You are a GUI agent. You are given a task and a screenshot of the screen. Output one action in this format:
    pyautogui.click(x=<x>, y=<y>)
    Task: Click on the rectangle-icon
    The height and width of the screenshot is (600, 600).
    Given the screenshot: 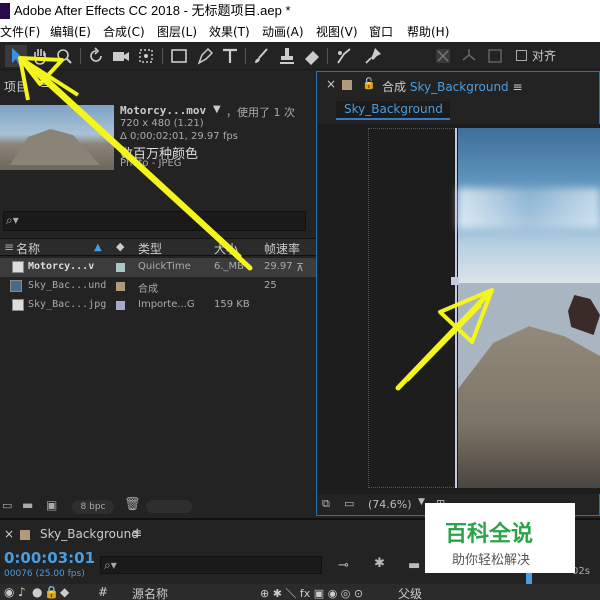 What is the action you would take?
    pyautogui.click(x=179, y=56)
    